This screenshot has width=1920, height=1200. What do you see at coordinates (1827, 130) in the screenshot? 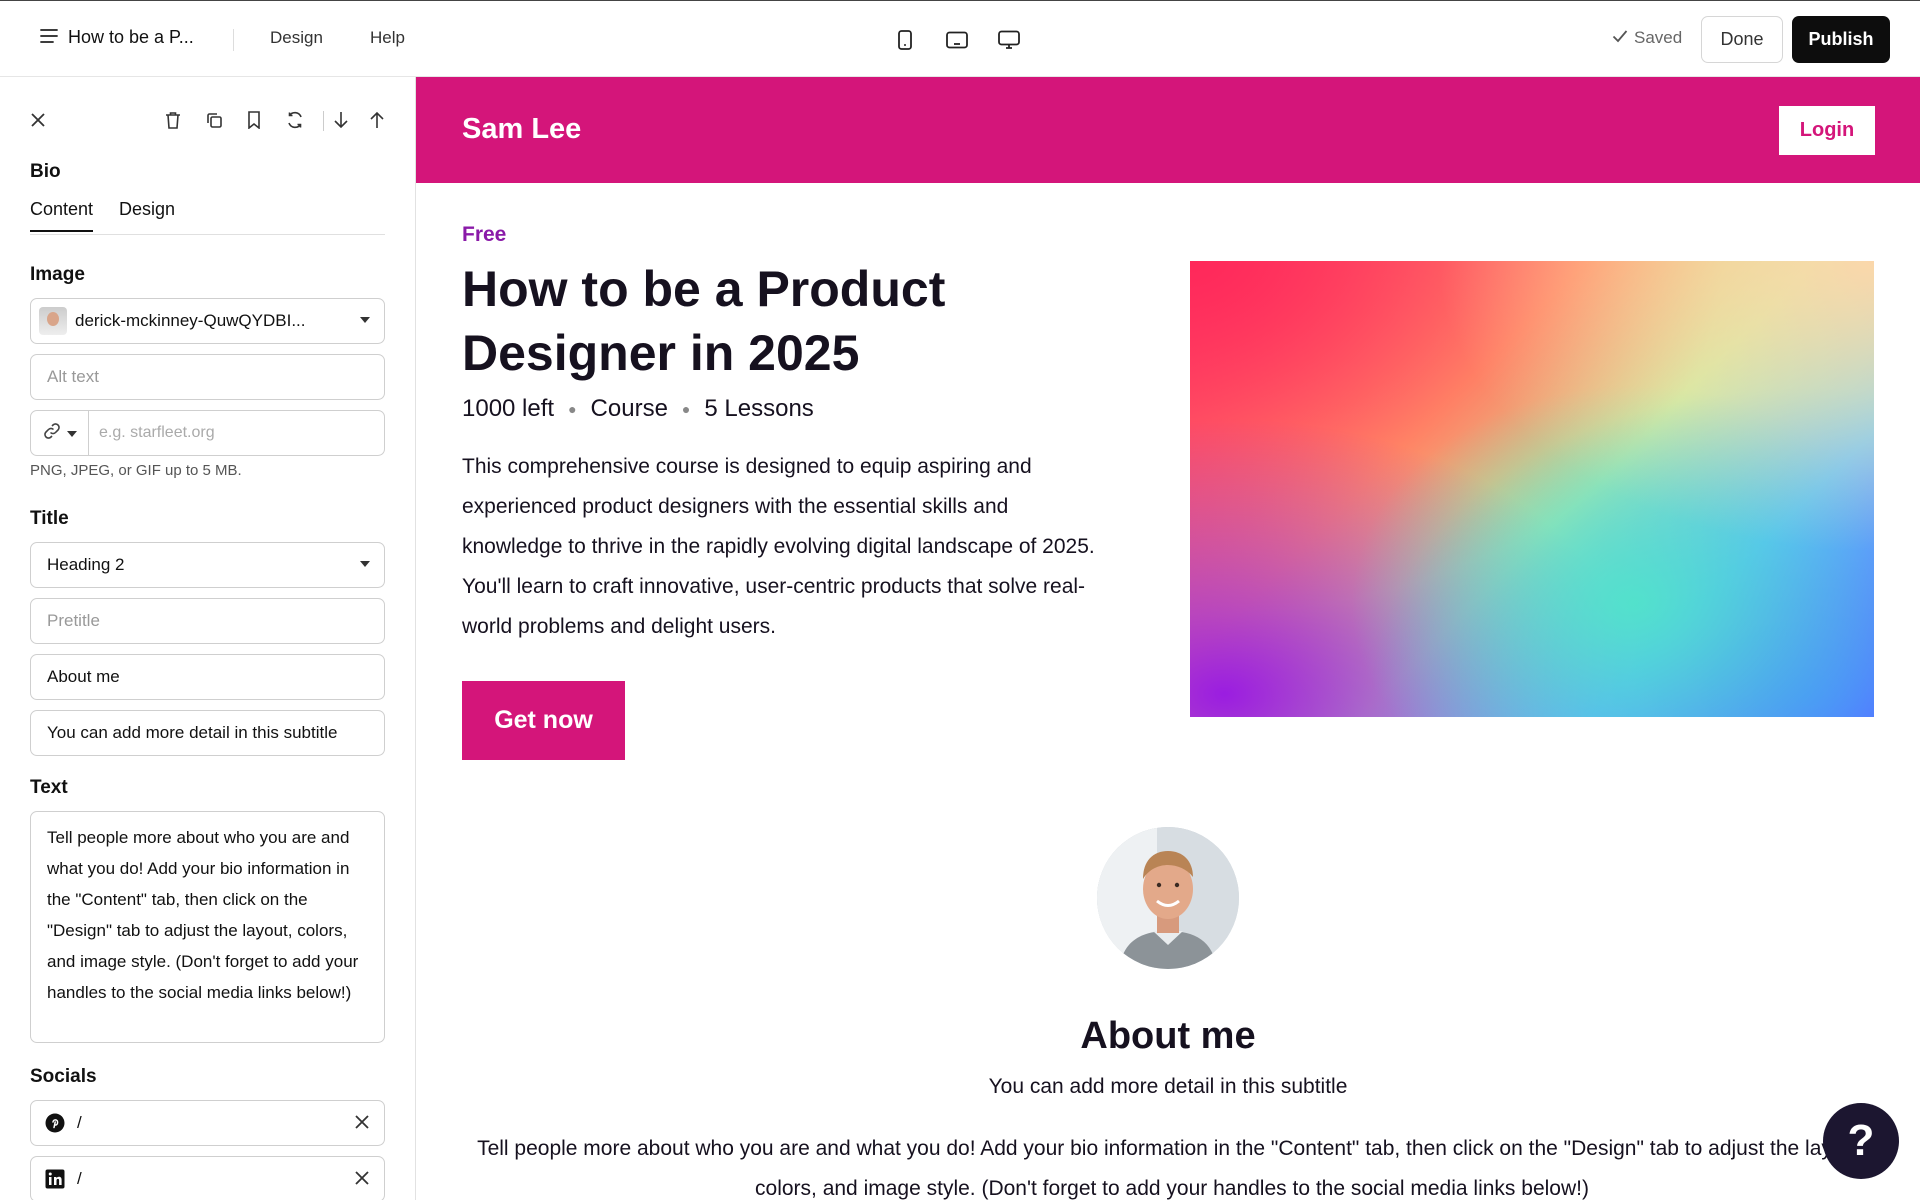
I see `login-button: Login` at bounding box center [1827, 130].